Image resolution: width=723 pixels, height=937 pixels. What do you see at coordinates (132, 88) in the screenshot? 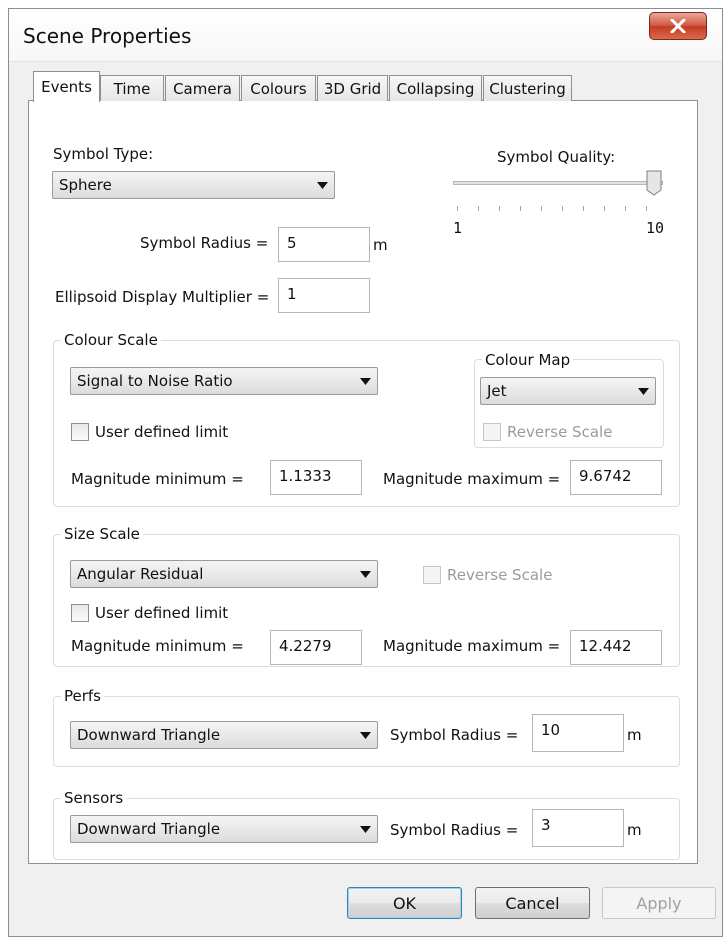
I see `tab-time: Time` at bounding box center [132, 88].